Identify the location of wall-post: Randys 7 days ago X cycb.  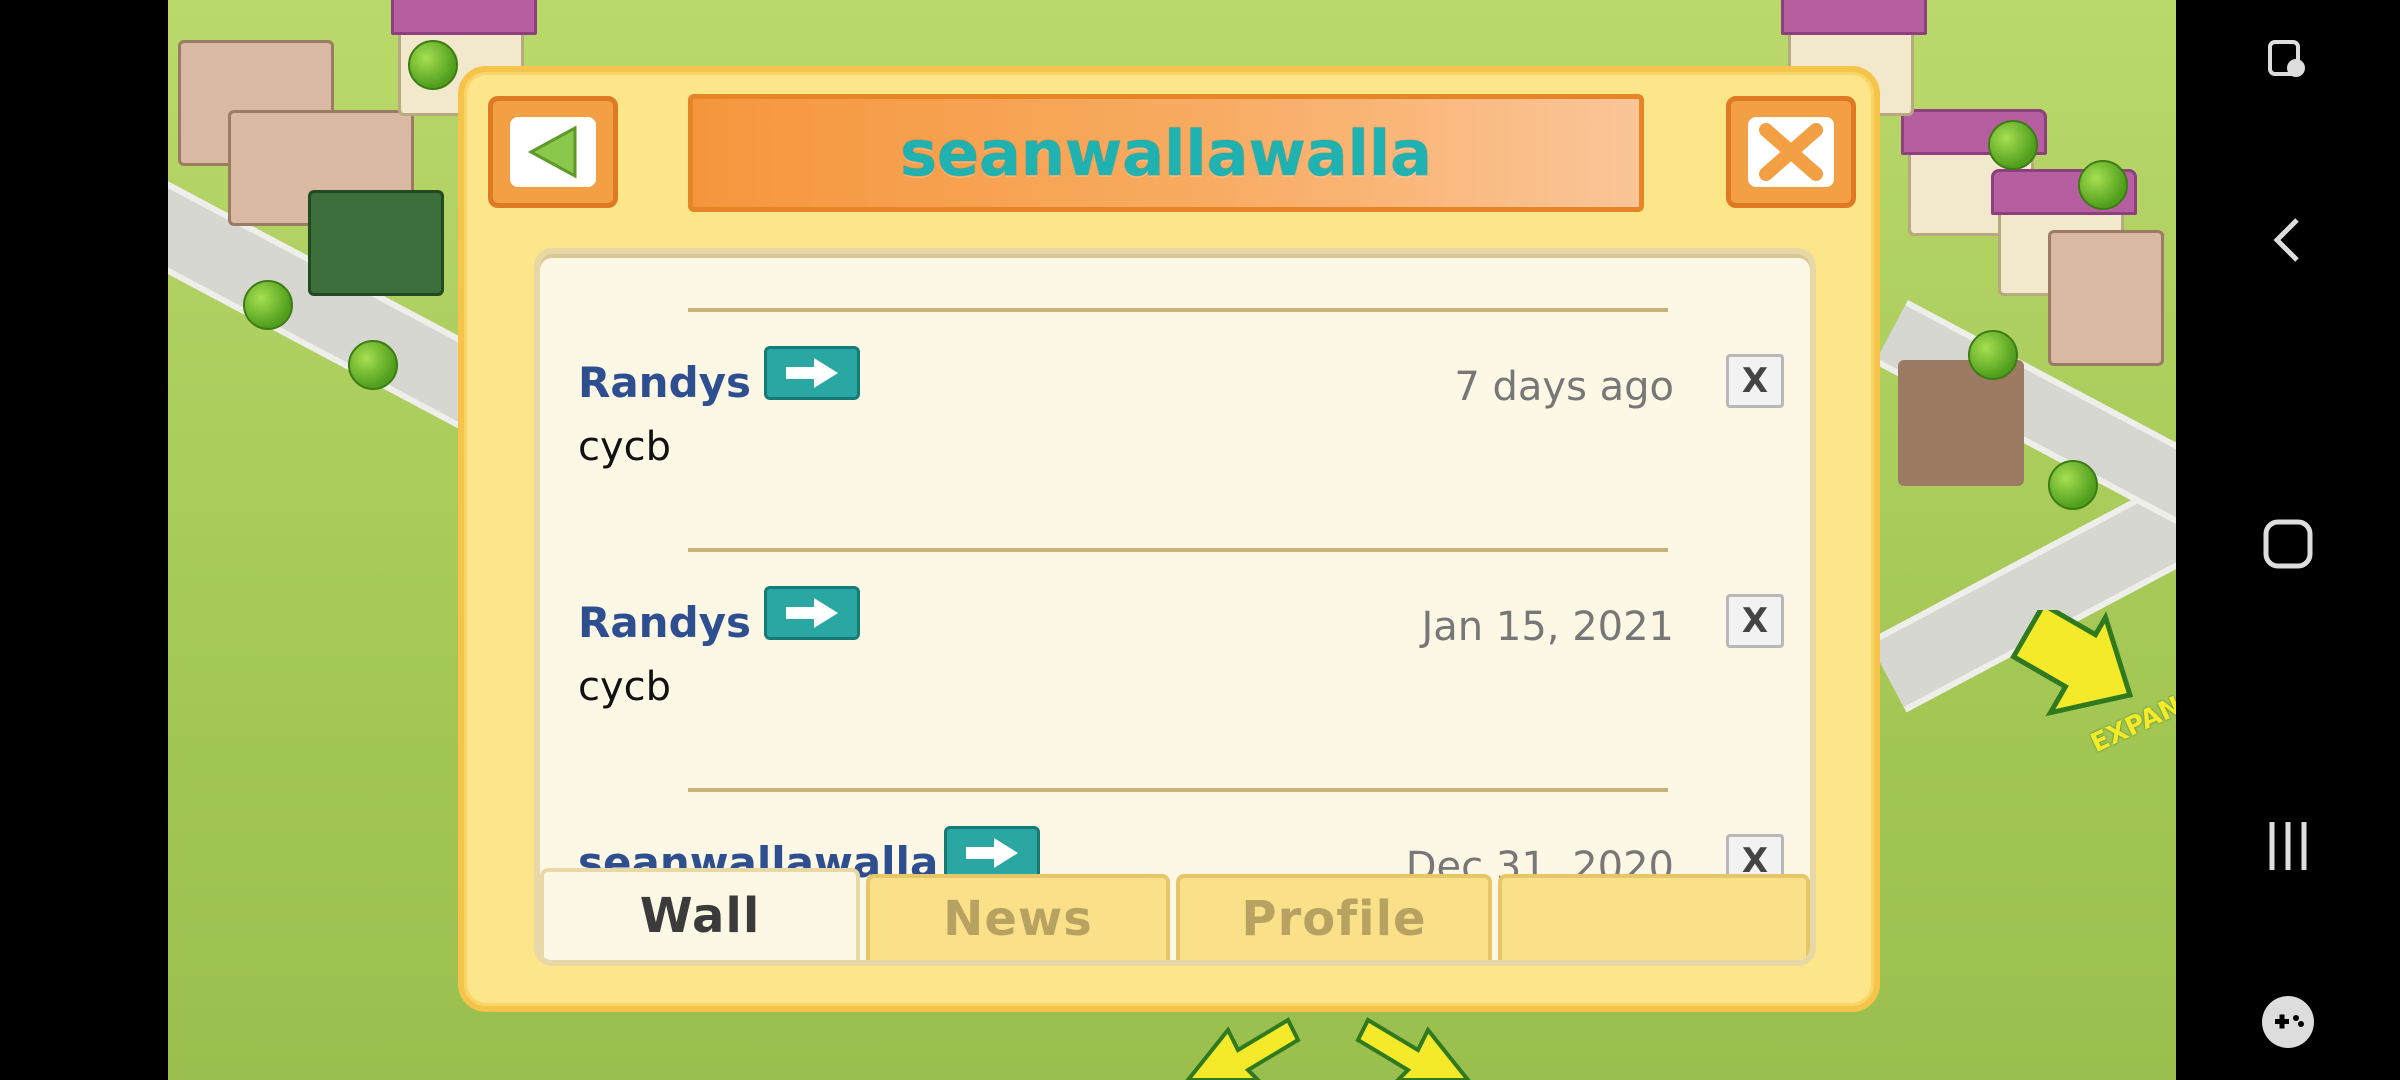
(1175, 428).